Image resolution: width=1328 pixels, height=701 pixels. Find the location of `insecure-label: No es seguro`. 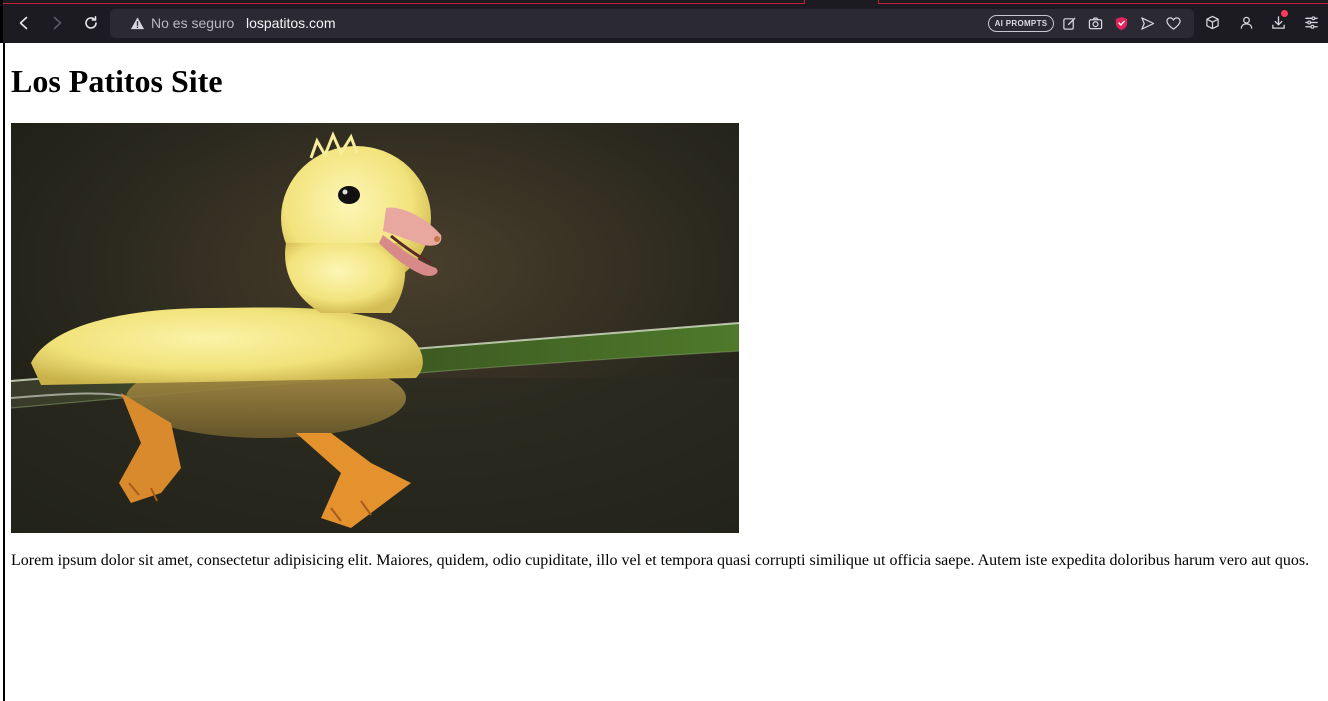

insecure-label: No es seguro is located at coordinates (192, 23).